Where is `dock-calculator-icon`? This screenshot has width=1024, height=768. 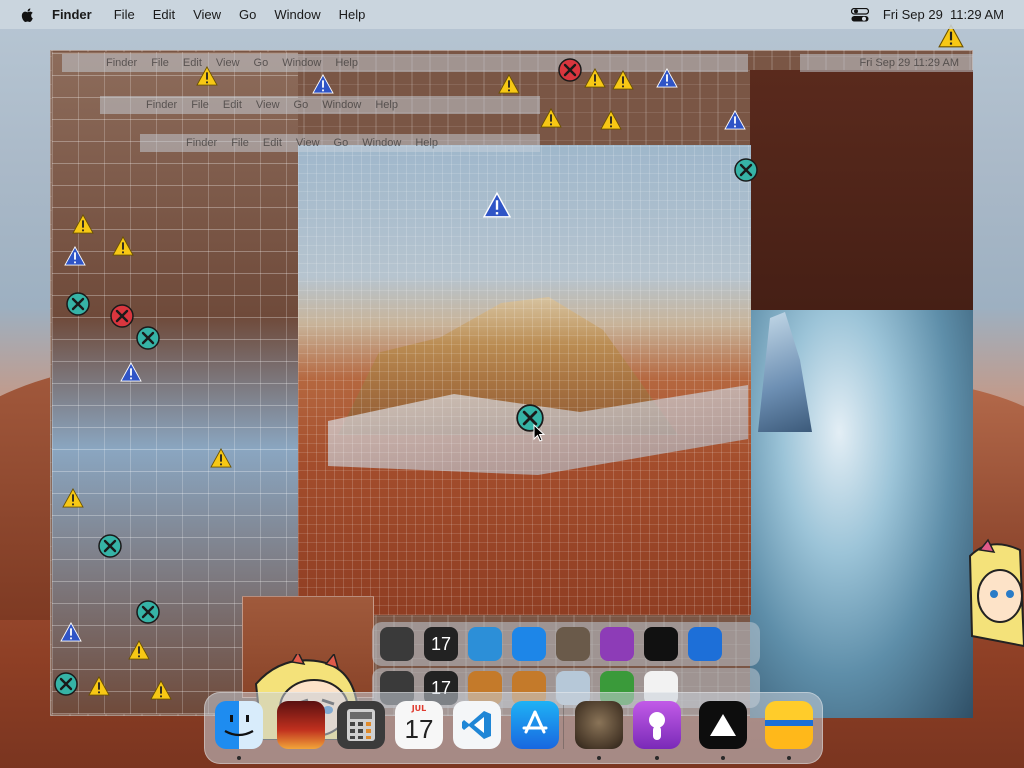 dock-calculator-icon is located at coordinates (361, 725).